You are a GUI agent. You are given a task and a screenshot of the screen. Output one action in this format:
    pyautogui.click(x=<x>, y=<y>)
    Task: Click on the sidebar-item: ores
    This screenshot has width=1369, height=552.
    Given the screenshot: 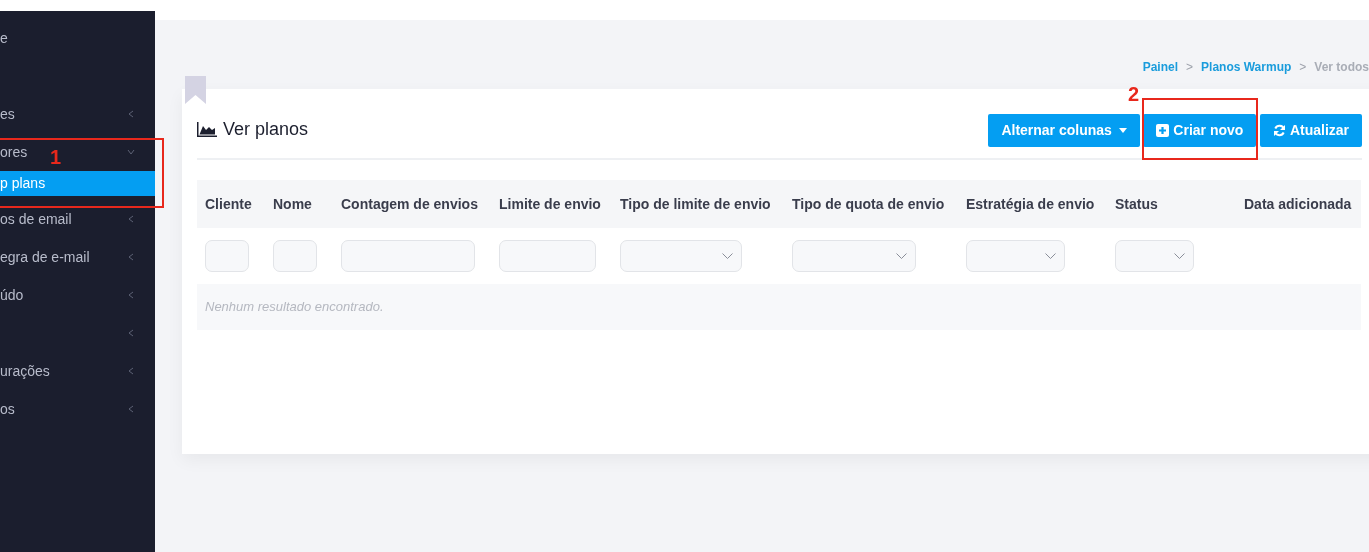 What is the action you would take?
    pyautogui.click(x=14, y=152)
    